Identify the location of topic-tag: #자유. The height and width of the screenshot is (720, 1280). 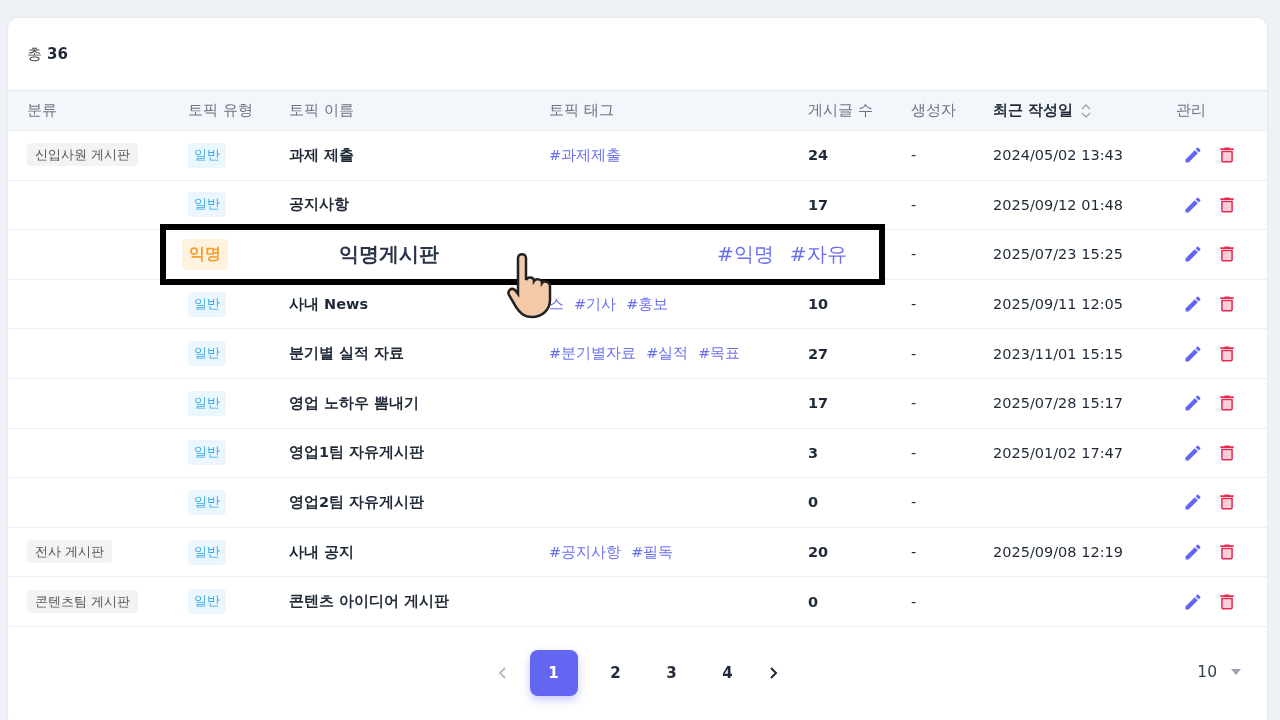
(818, 254).